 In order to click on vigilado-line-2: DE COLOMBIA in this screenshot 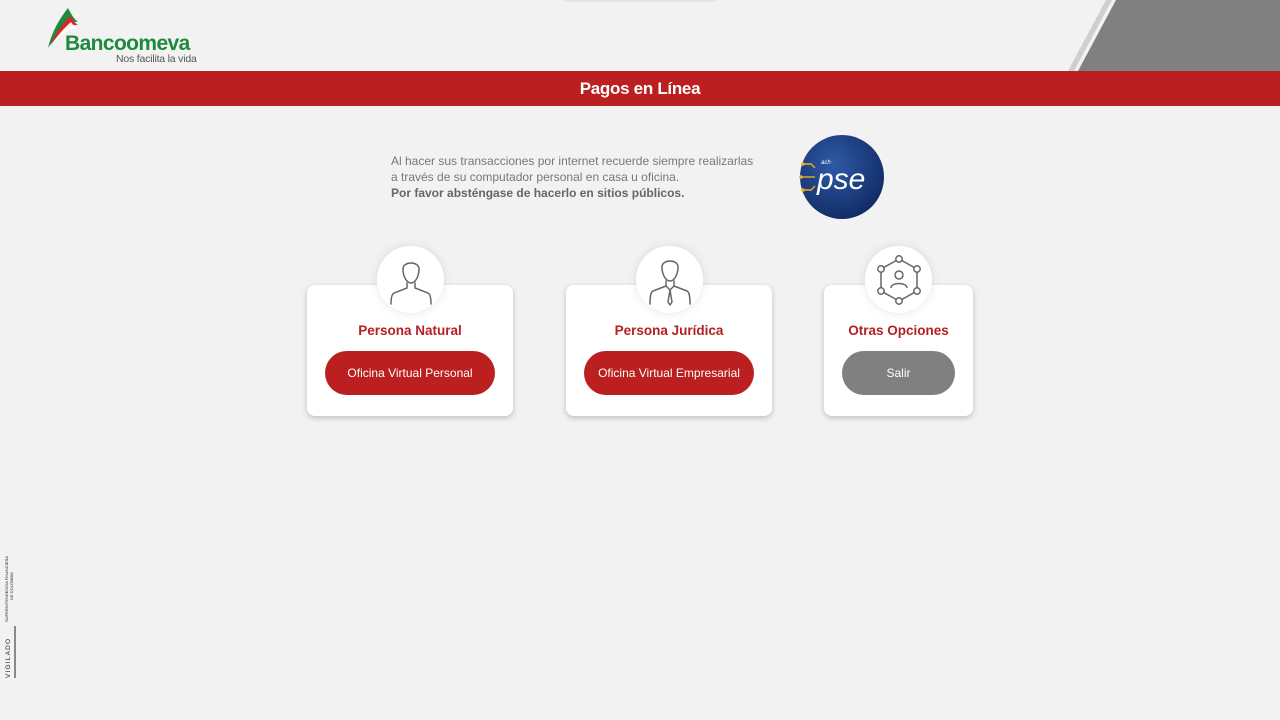, I will do `click(11, 586)`.